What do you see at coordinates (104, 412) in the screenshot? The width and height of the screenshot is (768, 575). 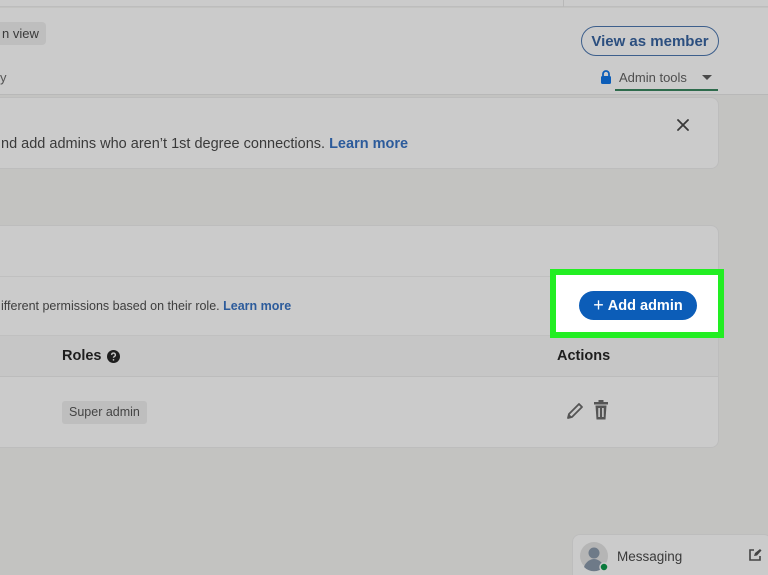 I see `role-badge: Super admin` at bounding box center [104, 412].